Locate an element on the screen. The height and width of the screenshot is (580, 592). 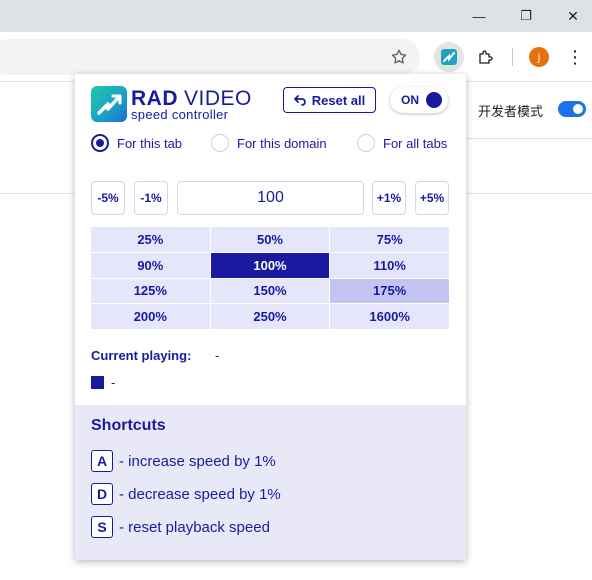
radio-all-tabs is located at coordinates (366, 143).